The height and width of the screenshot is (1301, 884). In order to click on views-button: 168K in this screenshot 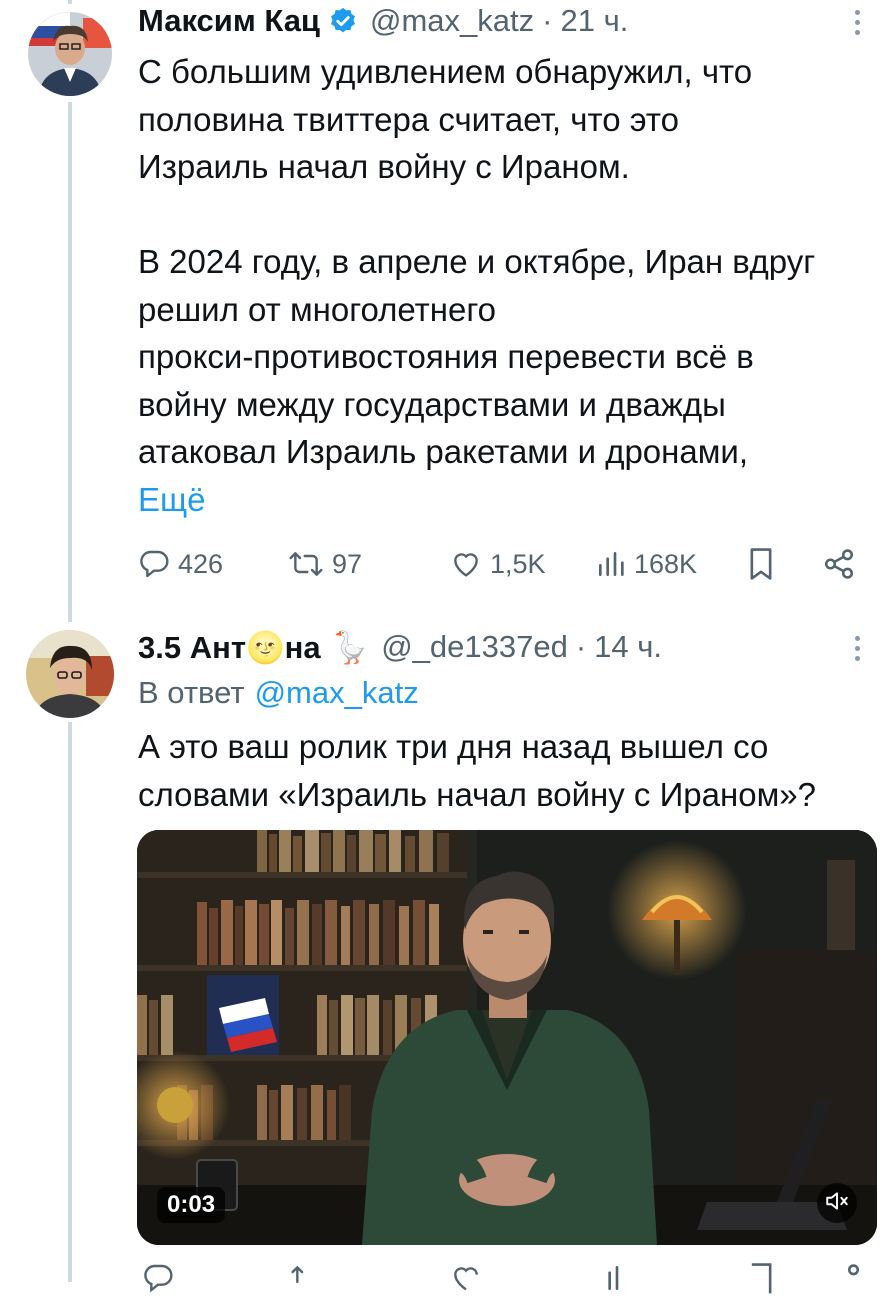, I will do `click(646, 564)`.